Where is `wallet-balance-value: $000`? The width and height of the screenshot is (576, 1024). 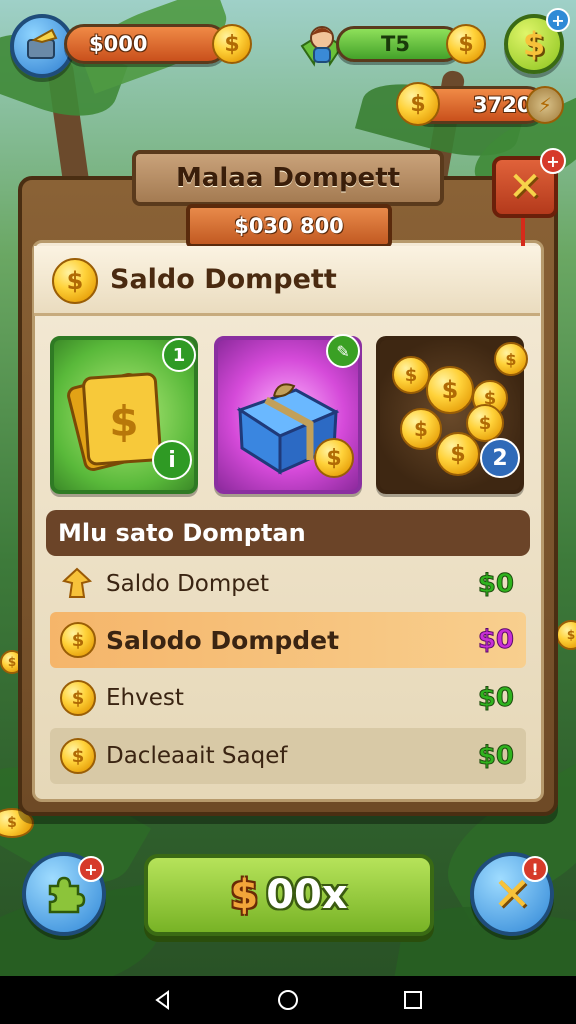
wallet-balance-value: $000 is located at coordinates (118, 44).